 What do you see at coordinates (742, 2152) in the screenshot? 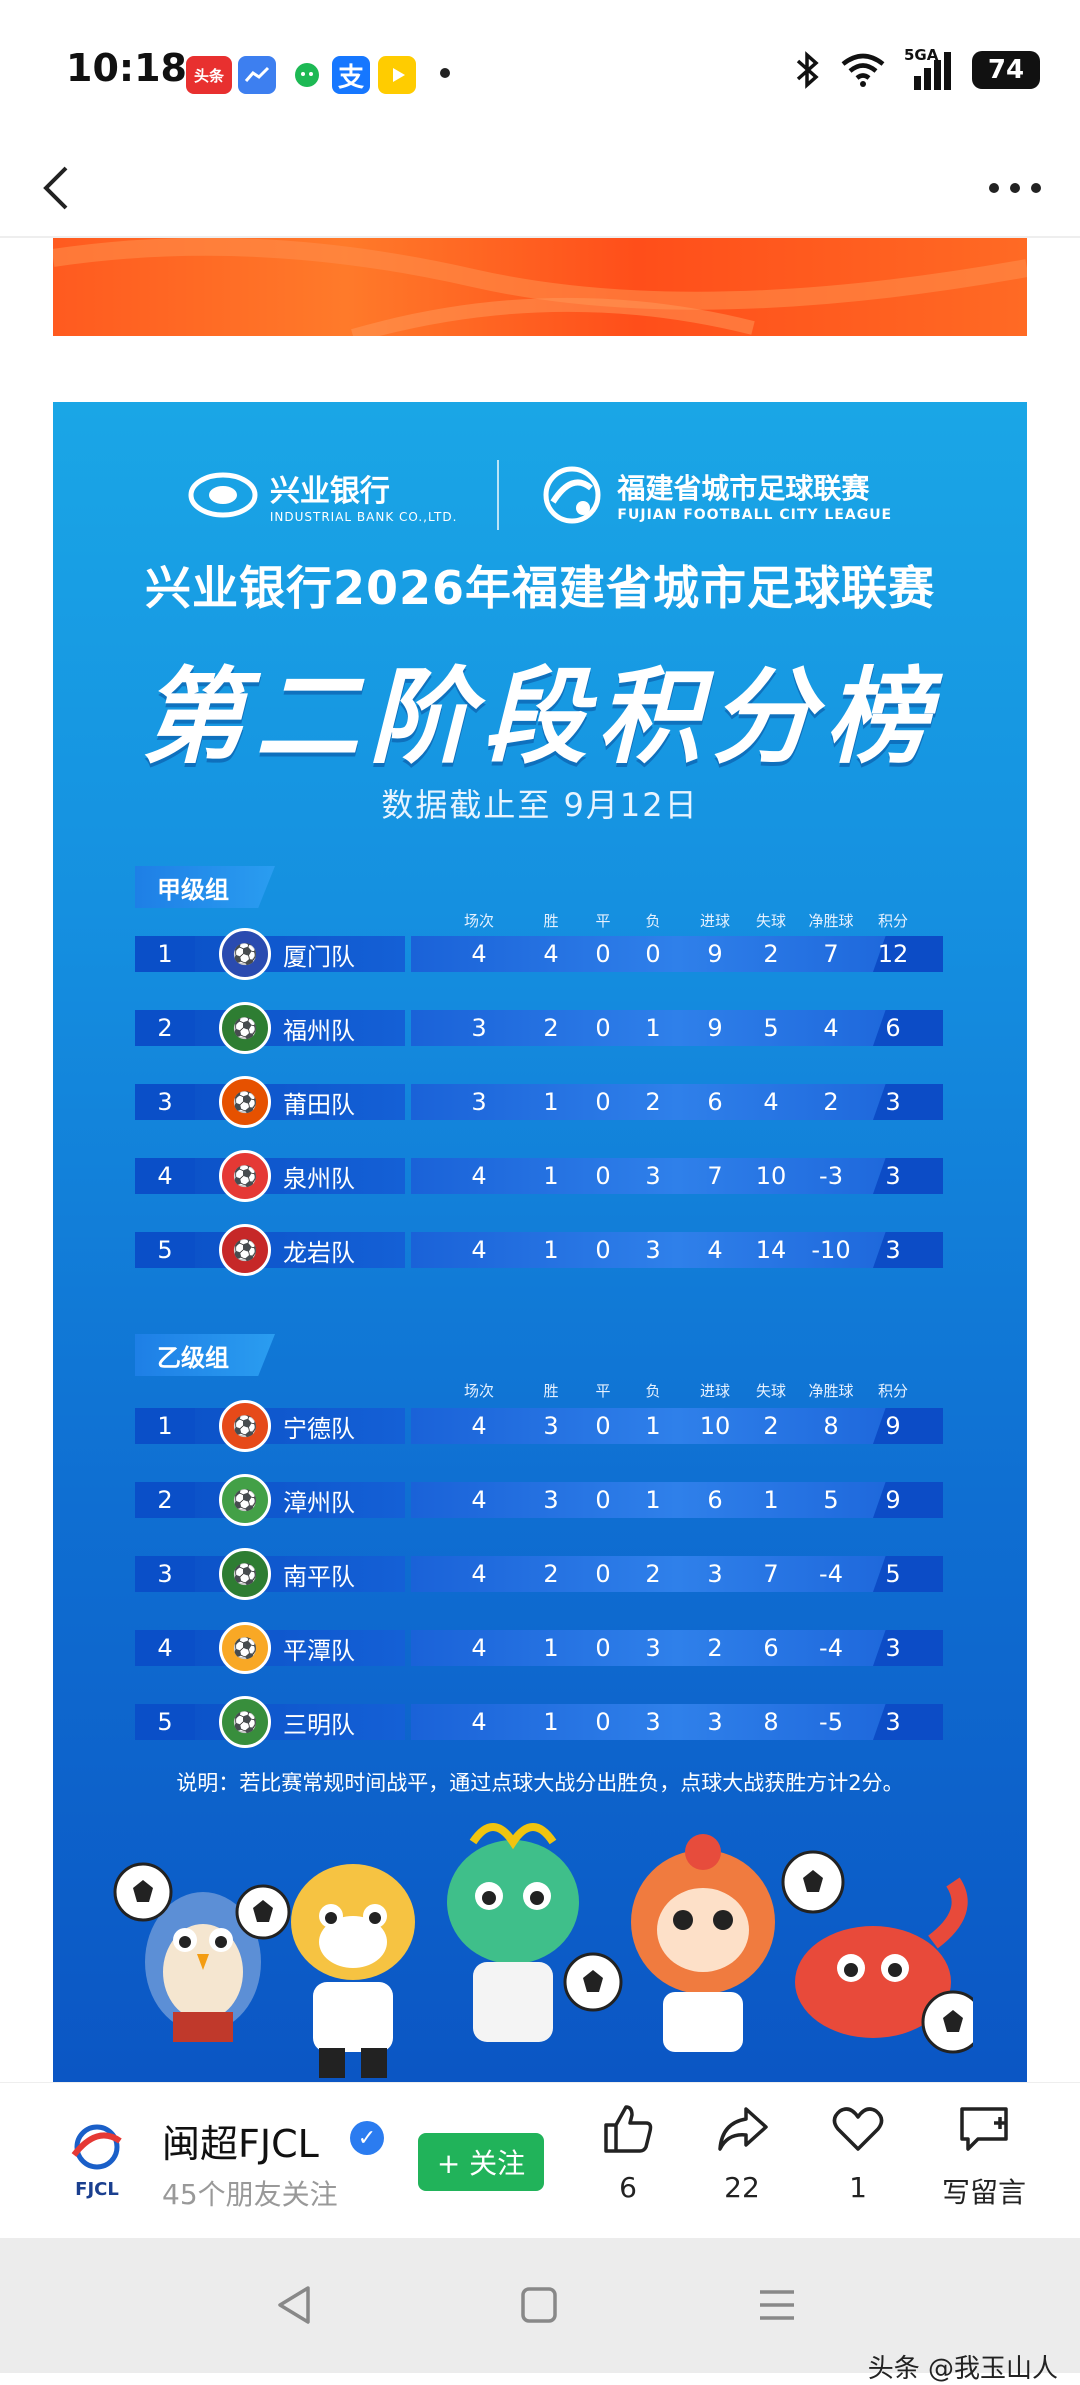
I see `share-button: 22` at bounding box center [742, 2152].